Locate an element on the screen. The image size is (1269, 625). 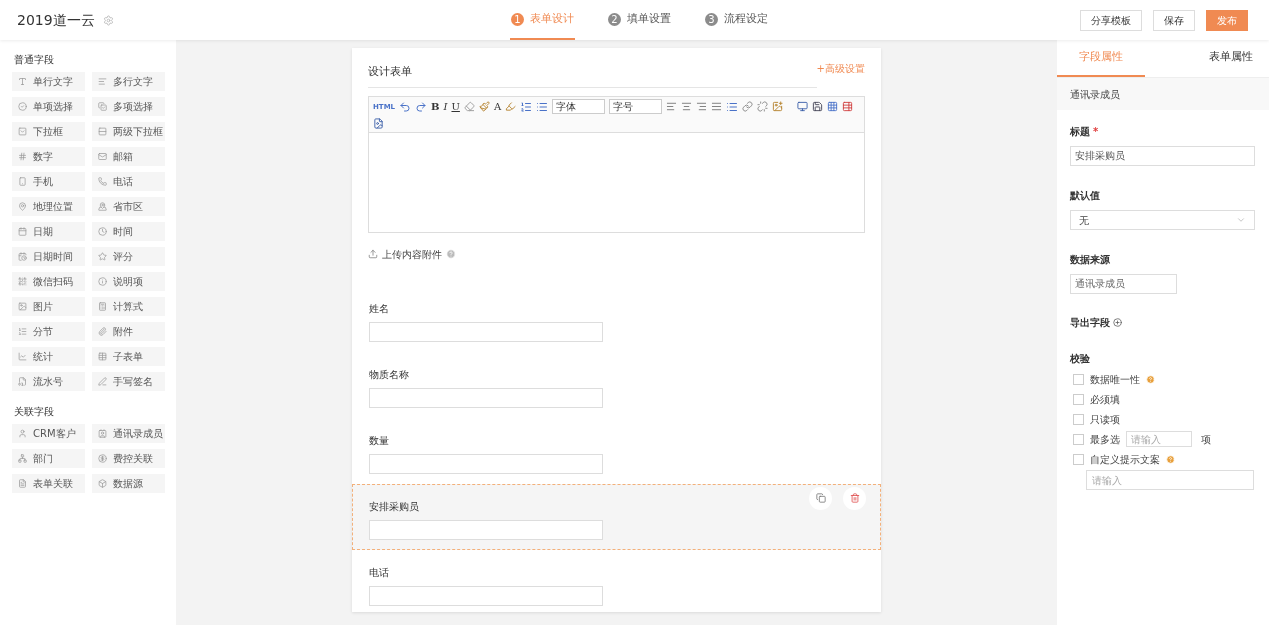
palette-item: 流水号 is located at coordinates (48, 381).